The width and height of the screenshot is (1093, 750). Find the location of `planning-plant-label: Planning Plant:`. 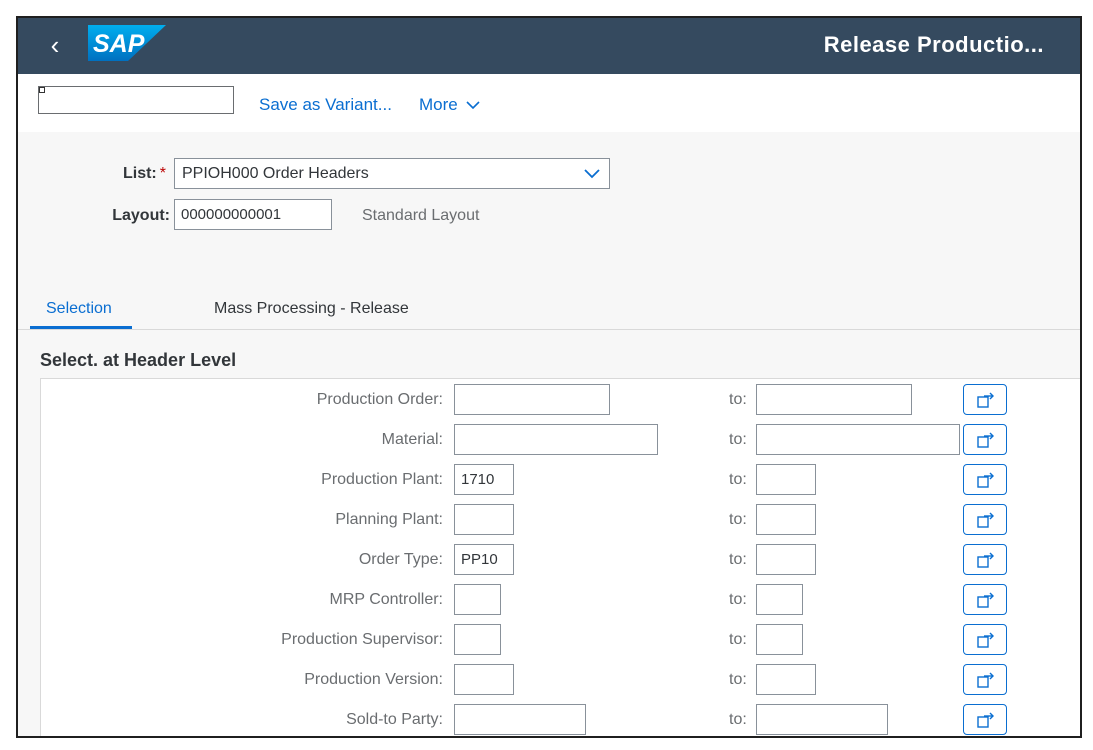

planning-plant-label: Planning Plant: is located at coordinates (293, 520).